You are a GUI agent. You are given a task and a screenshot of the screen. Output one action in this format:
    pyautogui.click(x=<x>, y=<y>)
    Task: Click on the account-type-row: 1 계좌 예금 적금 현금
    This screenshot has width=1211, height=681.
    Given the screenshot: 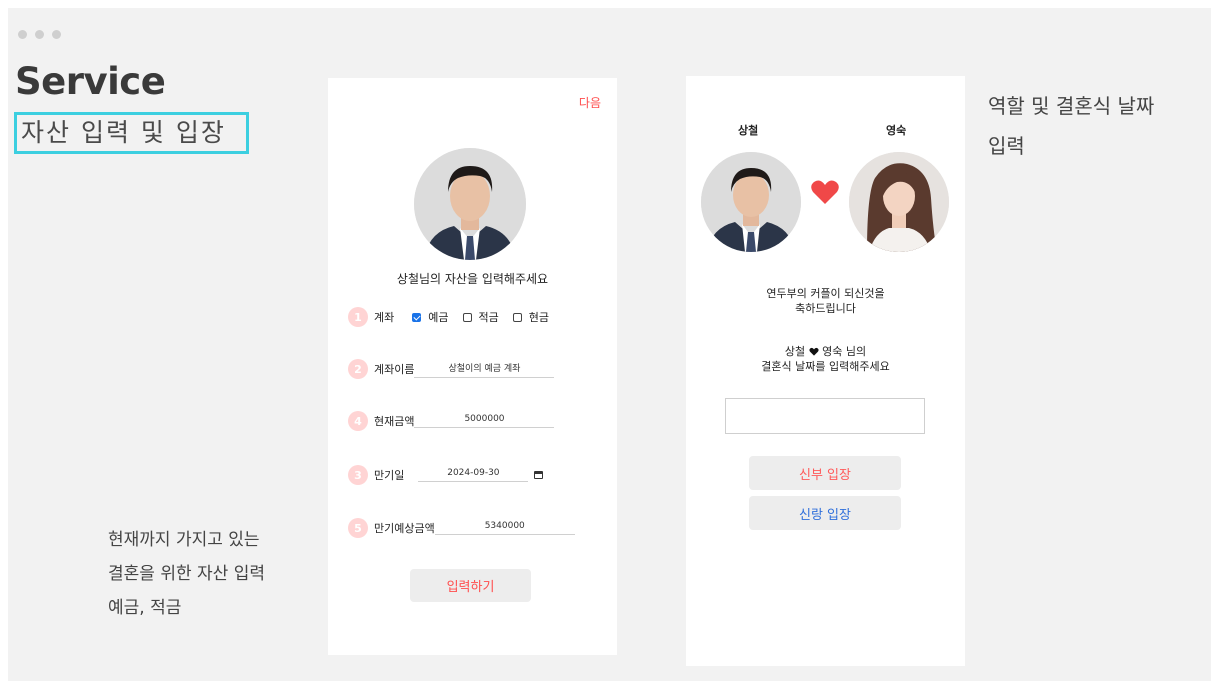 What is the action you would take?
    pyautogui.click(x=448, y=317)
    